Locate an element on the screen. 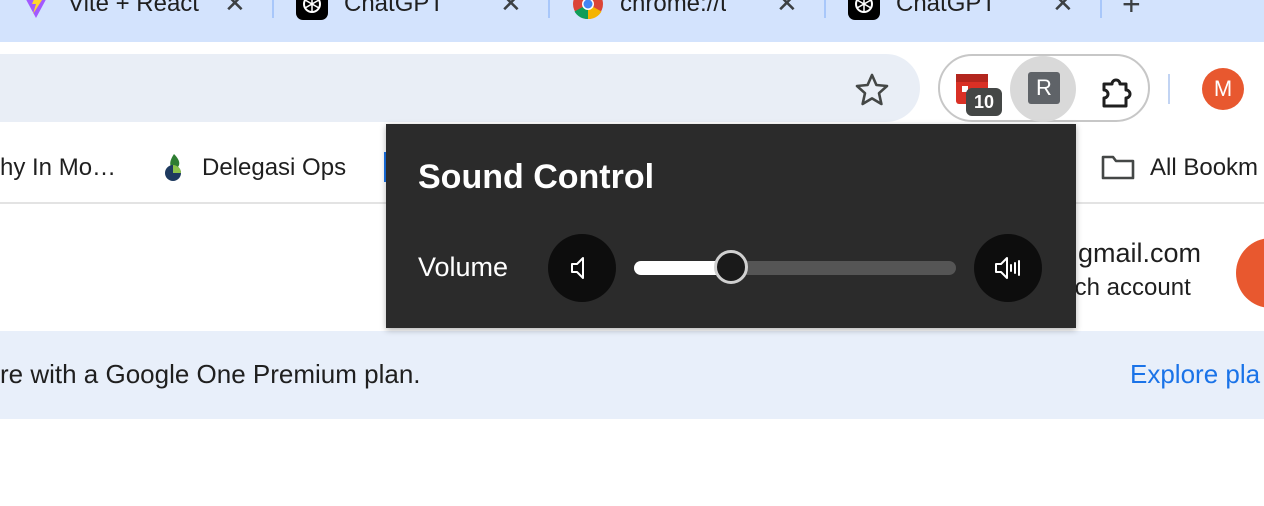 This screenshot has width=1264, height=506. extensions-puzzle-icon is located at coordinates (1117, 91).